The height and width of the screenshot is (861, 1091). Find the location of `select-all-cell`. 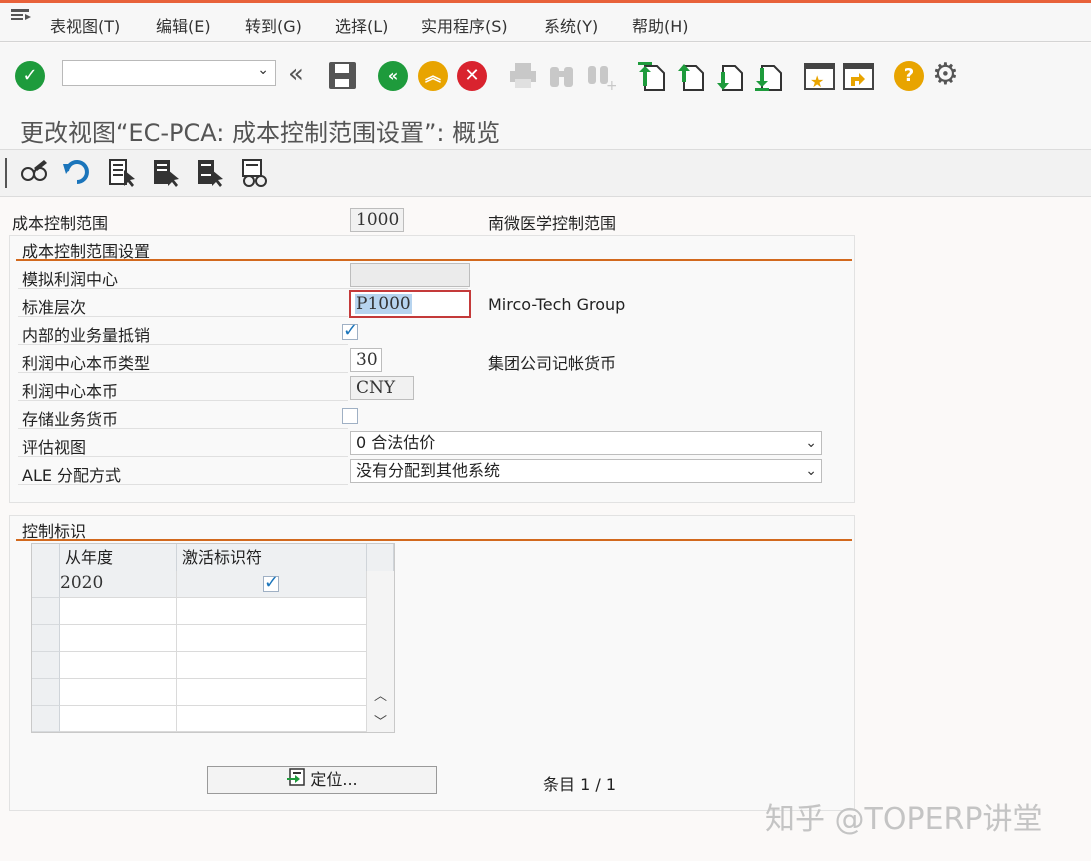

select-all-cell is located at coordinates (46, 557).